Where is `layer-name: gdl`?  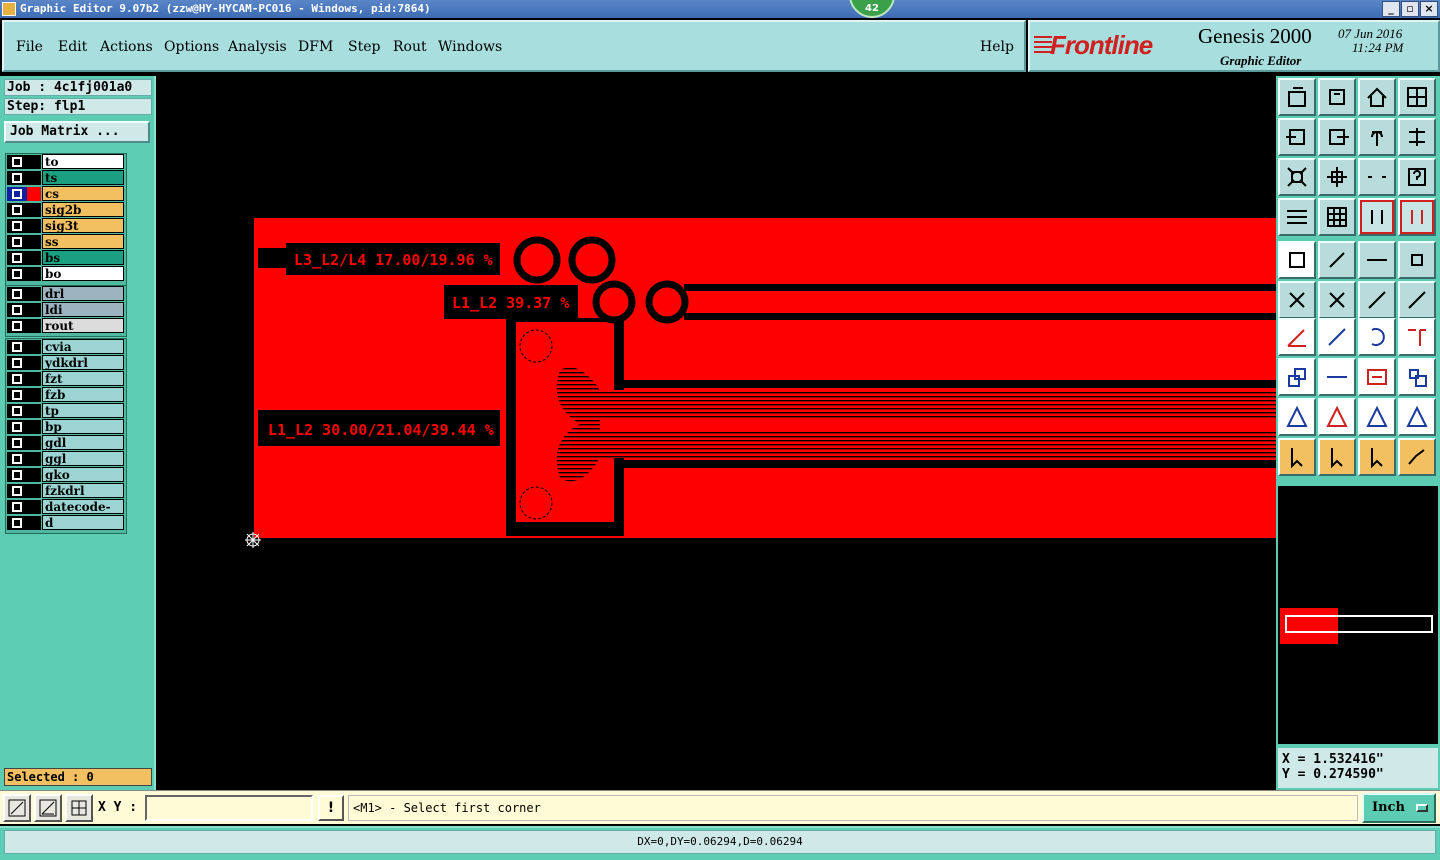 layer-name: gdl is located at coordinates (83, 442).